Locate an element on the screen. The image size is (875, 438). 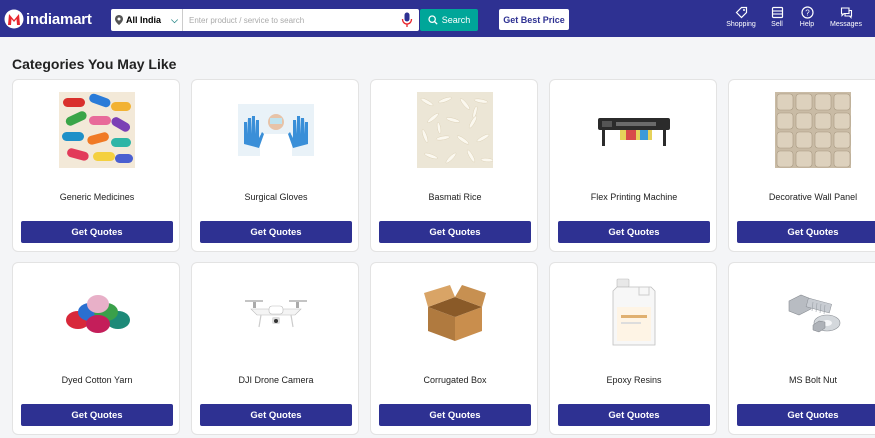
nav-messages: Messages is located at coordinates (846, 20).